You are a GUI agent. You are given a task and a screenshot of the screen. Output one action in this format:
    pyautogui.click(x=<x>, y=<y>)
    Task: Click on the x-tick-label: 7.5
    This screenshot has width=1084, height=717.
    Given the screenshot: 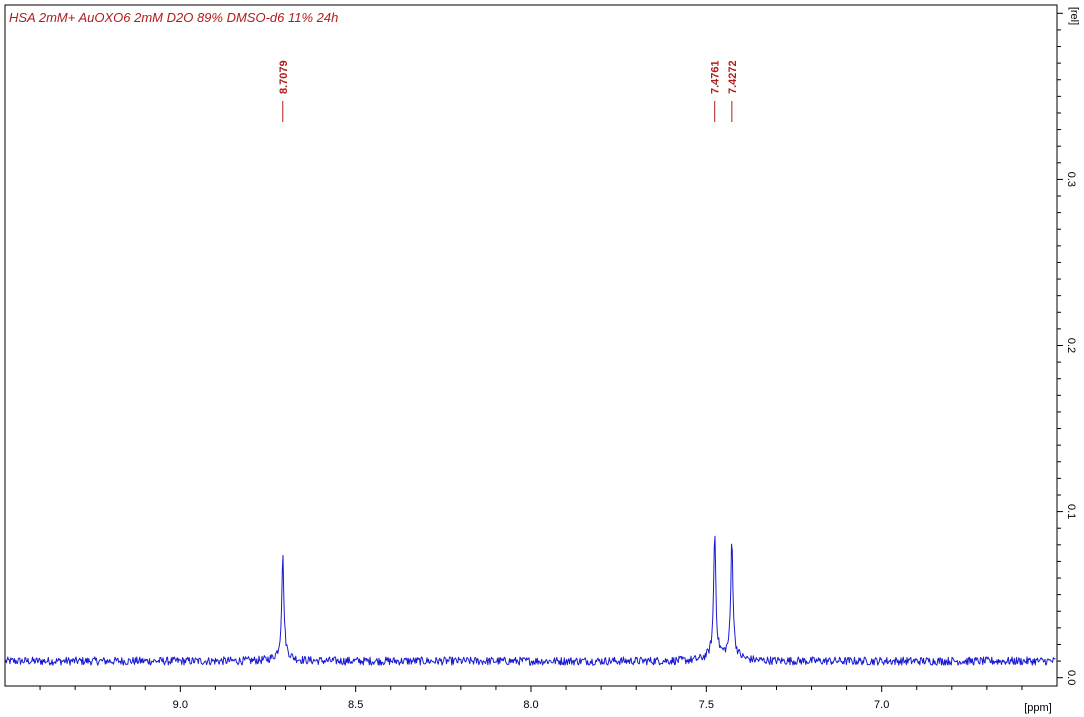 What is the action you would take?
    pyautogui.click(x=706, y=705)
    